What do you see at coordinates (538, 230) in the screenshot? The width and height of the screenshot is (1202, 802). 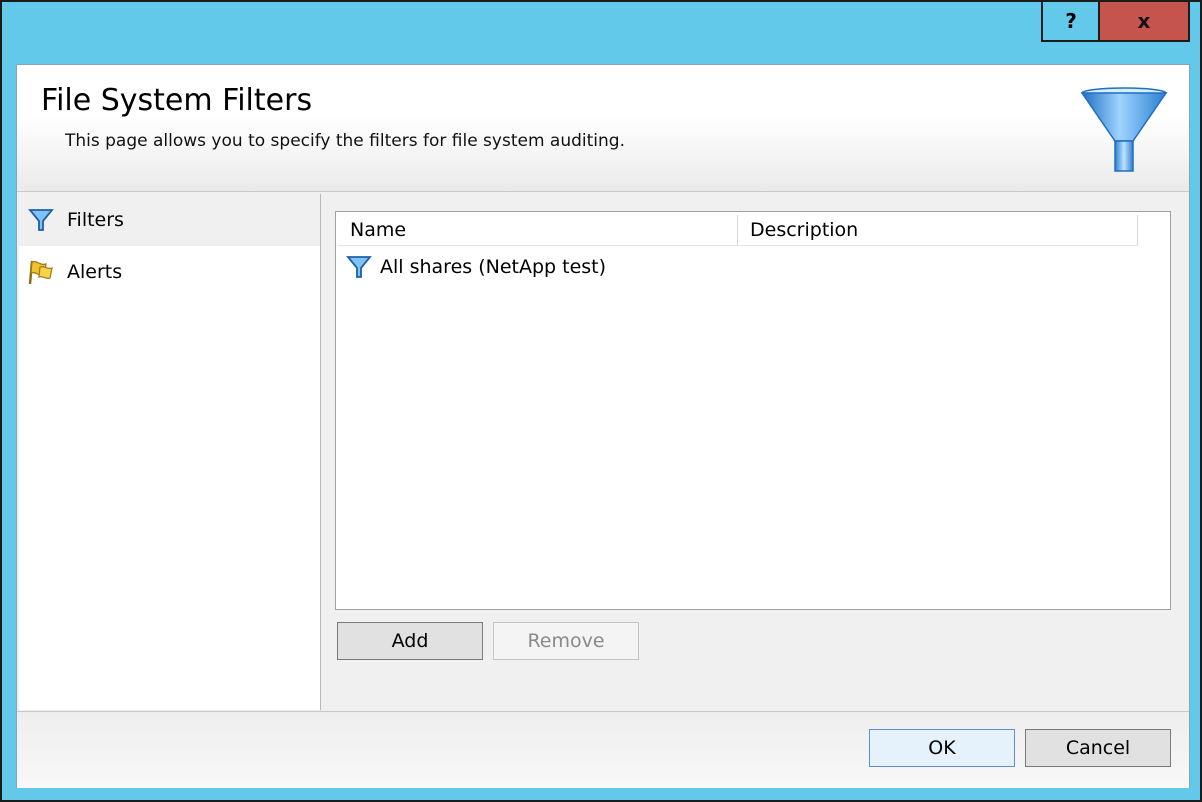 I see `column-header-name: Name` at bounding box center [538, 230].